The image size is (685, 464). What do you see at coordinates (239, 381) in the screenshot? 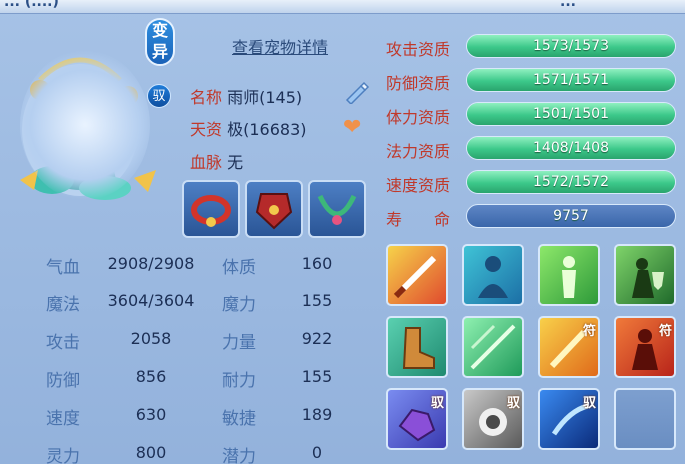
I see `attr-label-endurance: 耐力` at bounding box center [239, 381].